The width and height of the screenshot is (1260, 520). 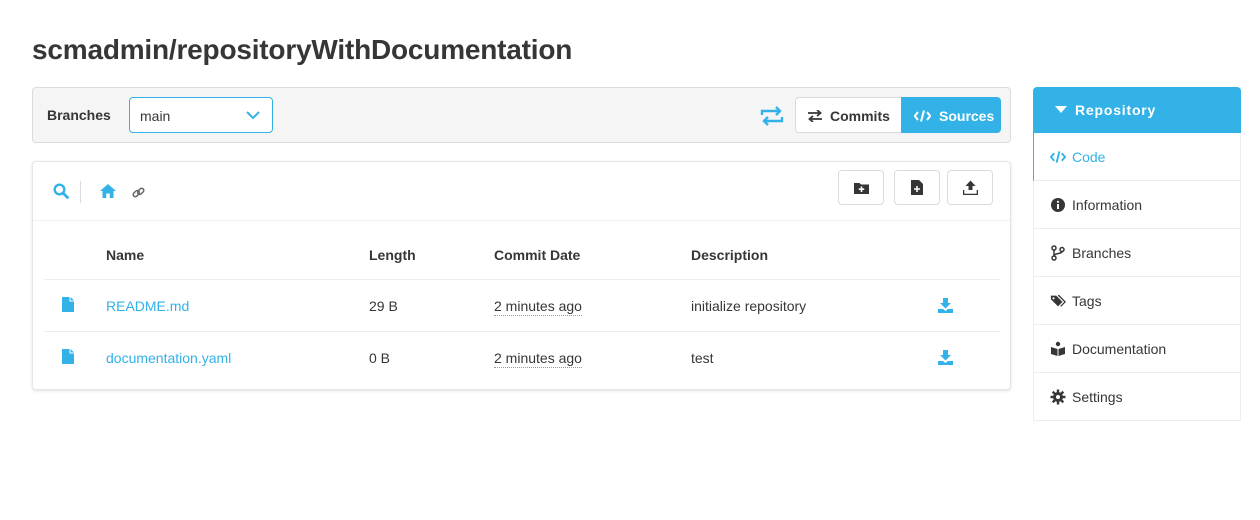 I want to click on folder-plus-icon, so click(x=861, y=188).